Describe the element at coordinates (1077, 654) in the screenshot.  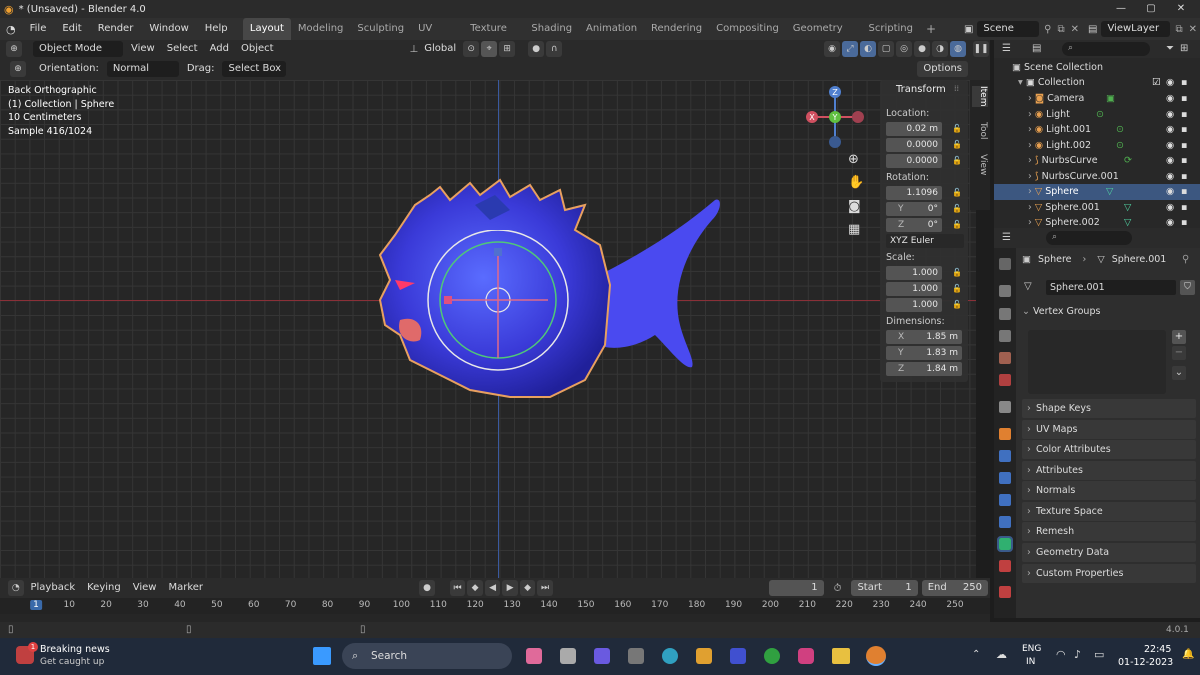
I see `volume-icon: ♪` at that location.